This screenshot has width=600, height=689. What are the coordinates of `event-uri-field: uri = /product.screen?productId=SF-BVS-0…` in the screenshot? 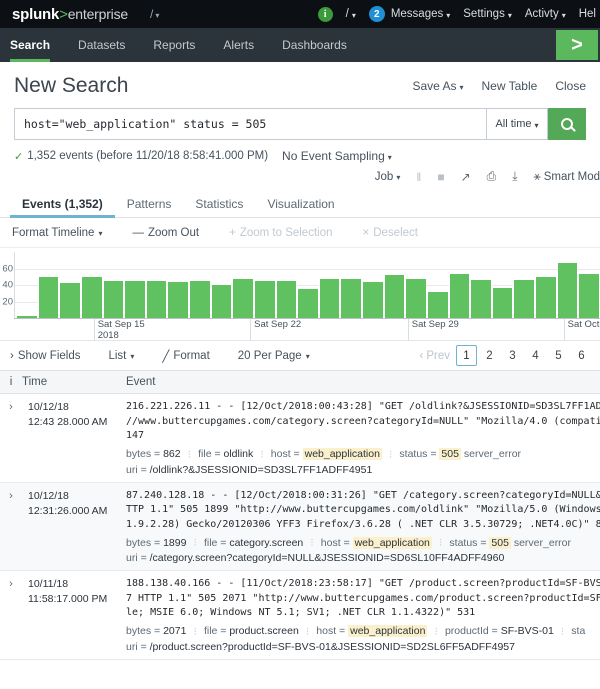 It's located at (363, 647).